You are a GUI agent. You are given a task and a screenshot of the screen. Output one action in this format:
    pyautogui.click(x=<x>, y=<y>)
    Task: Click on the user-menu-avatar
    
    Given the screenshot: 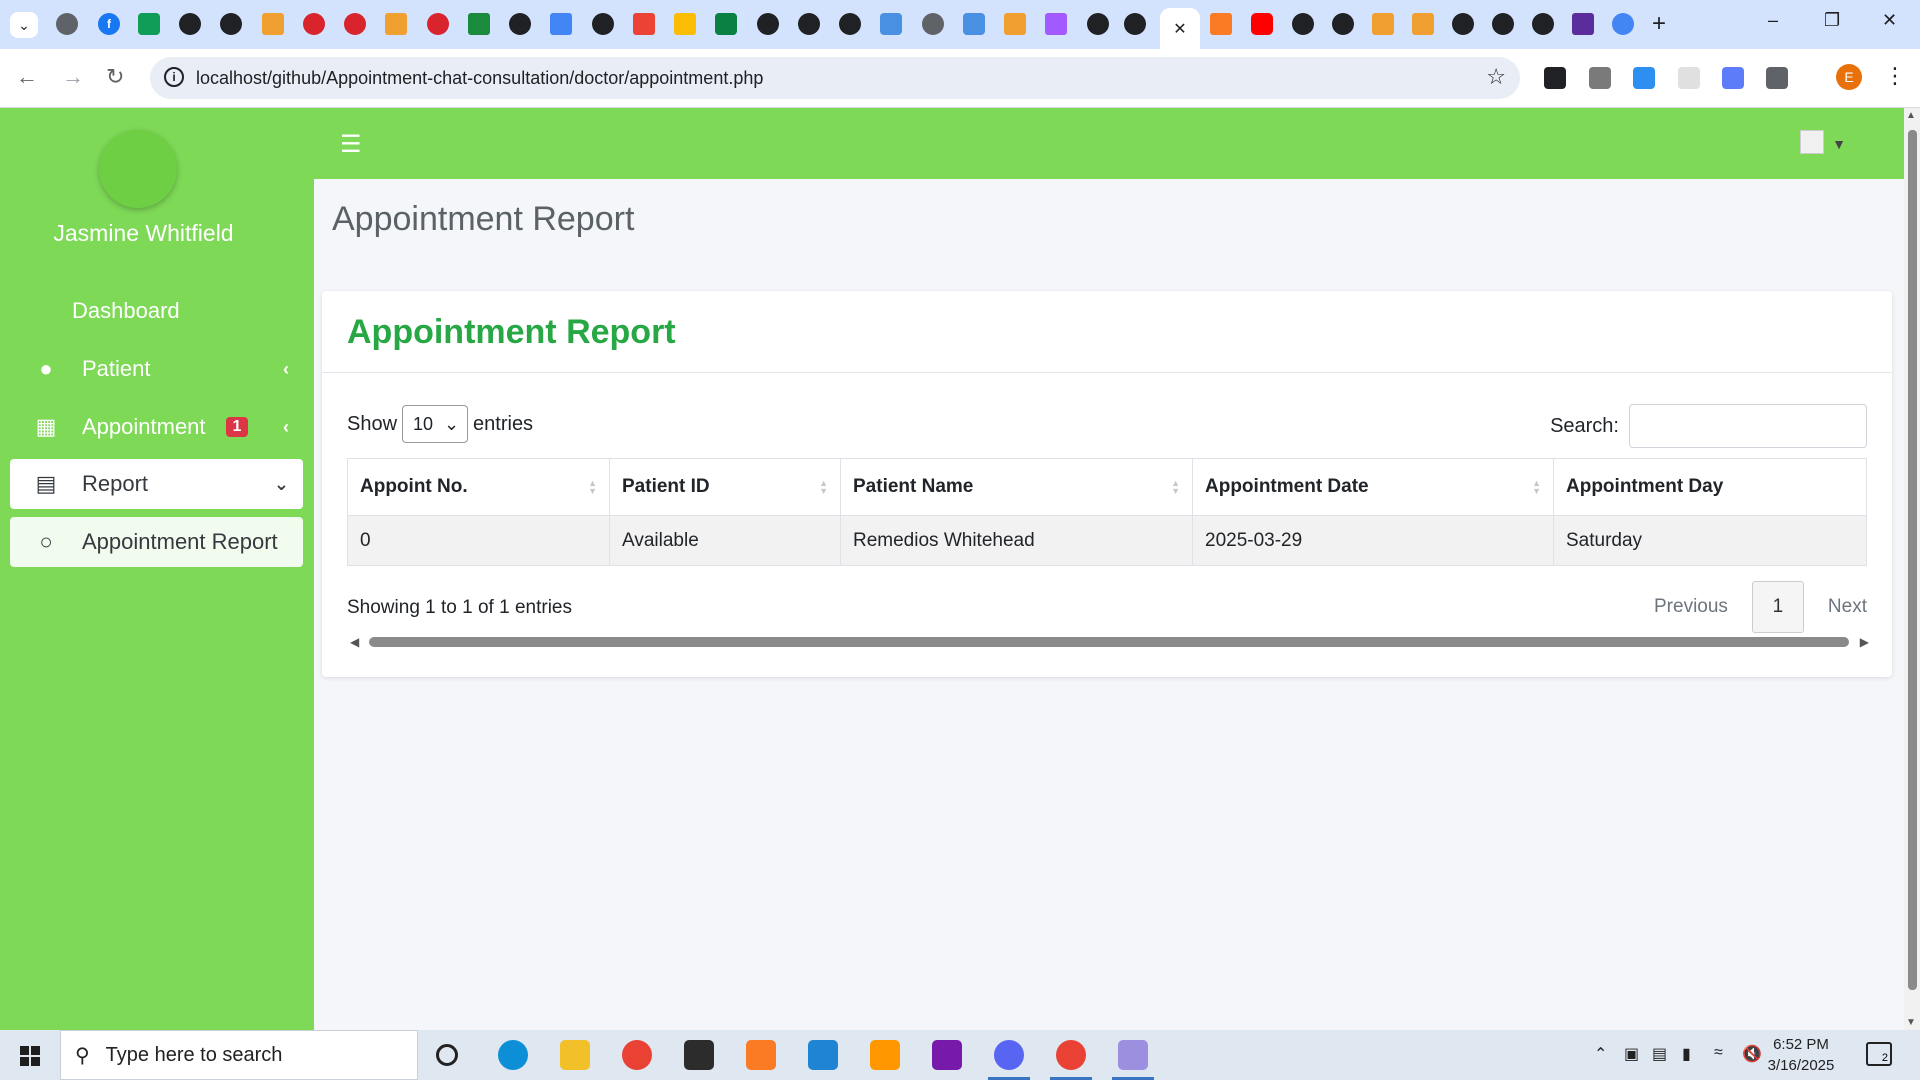 What is the action you would take?
    pyautogui.click(x=1812, y=142)
    